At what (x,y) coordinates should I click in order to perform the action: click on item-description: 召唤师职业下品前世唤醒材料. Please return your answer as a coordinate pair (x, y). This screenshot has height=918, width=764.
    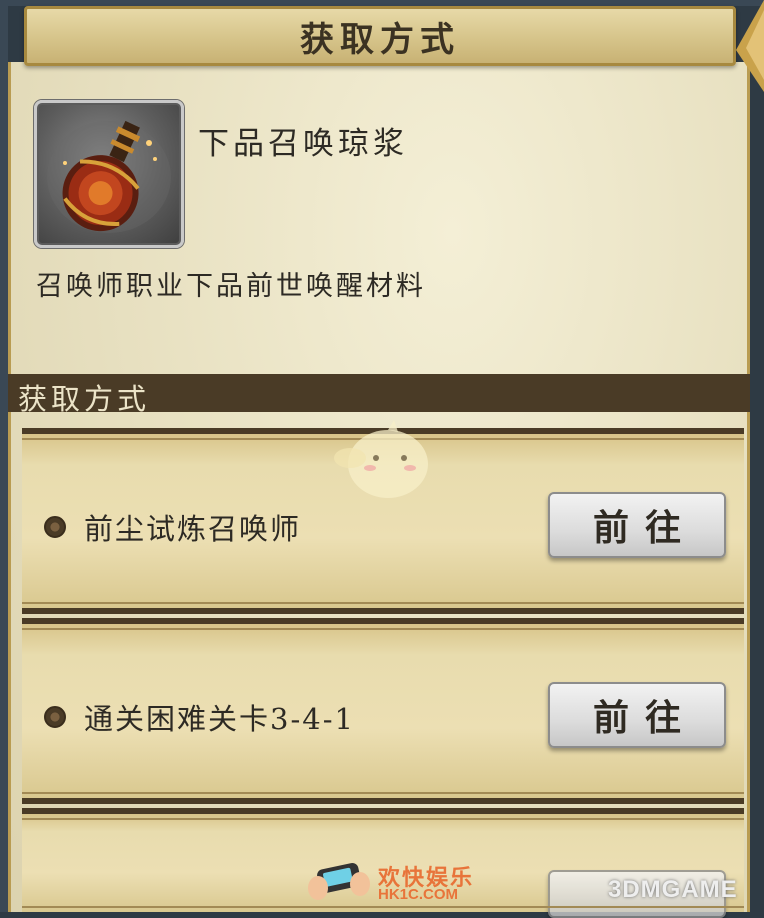
    Looking at the image, I should click on (231, 286).